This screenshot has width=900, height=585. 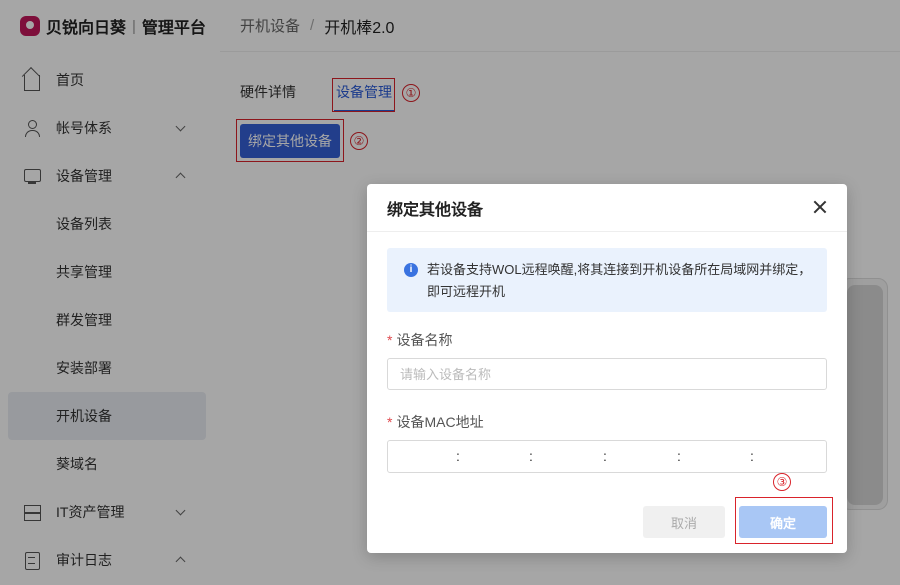 I want to click on info-alert: i 若设备支持WOL远程唤醒,将其连接到开机设备所在局域网并绑定，即可远程开机, so click(x=607, y=280).